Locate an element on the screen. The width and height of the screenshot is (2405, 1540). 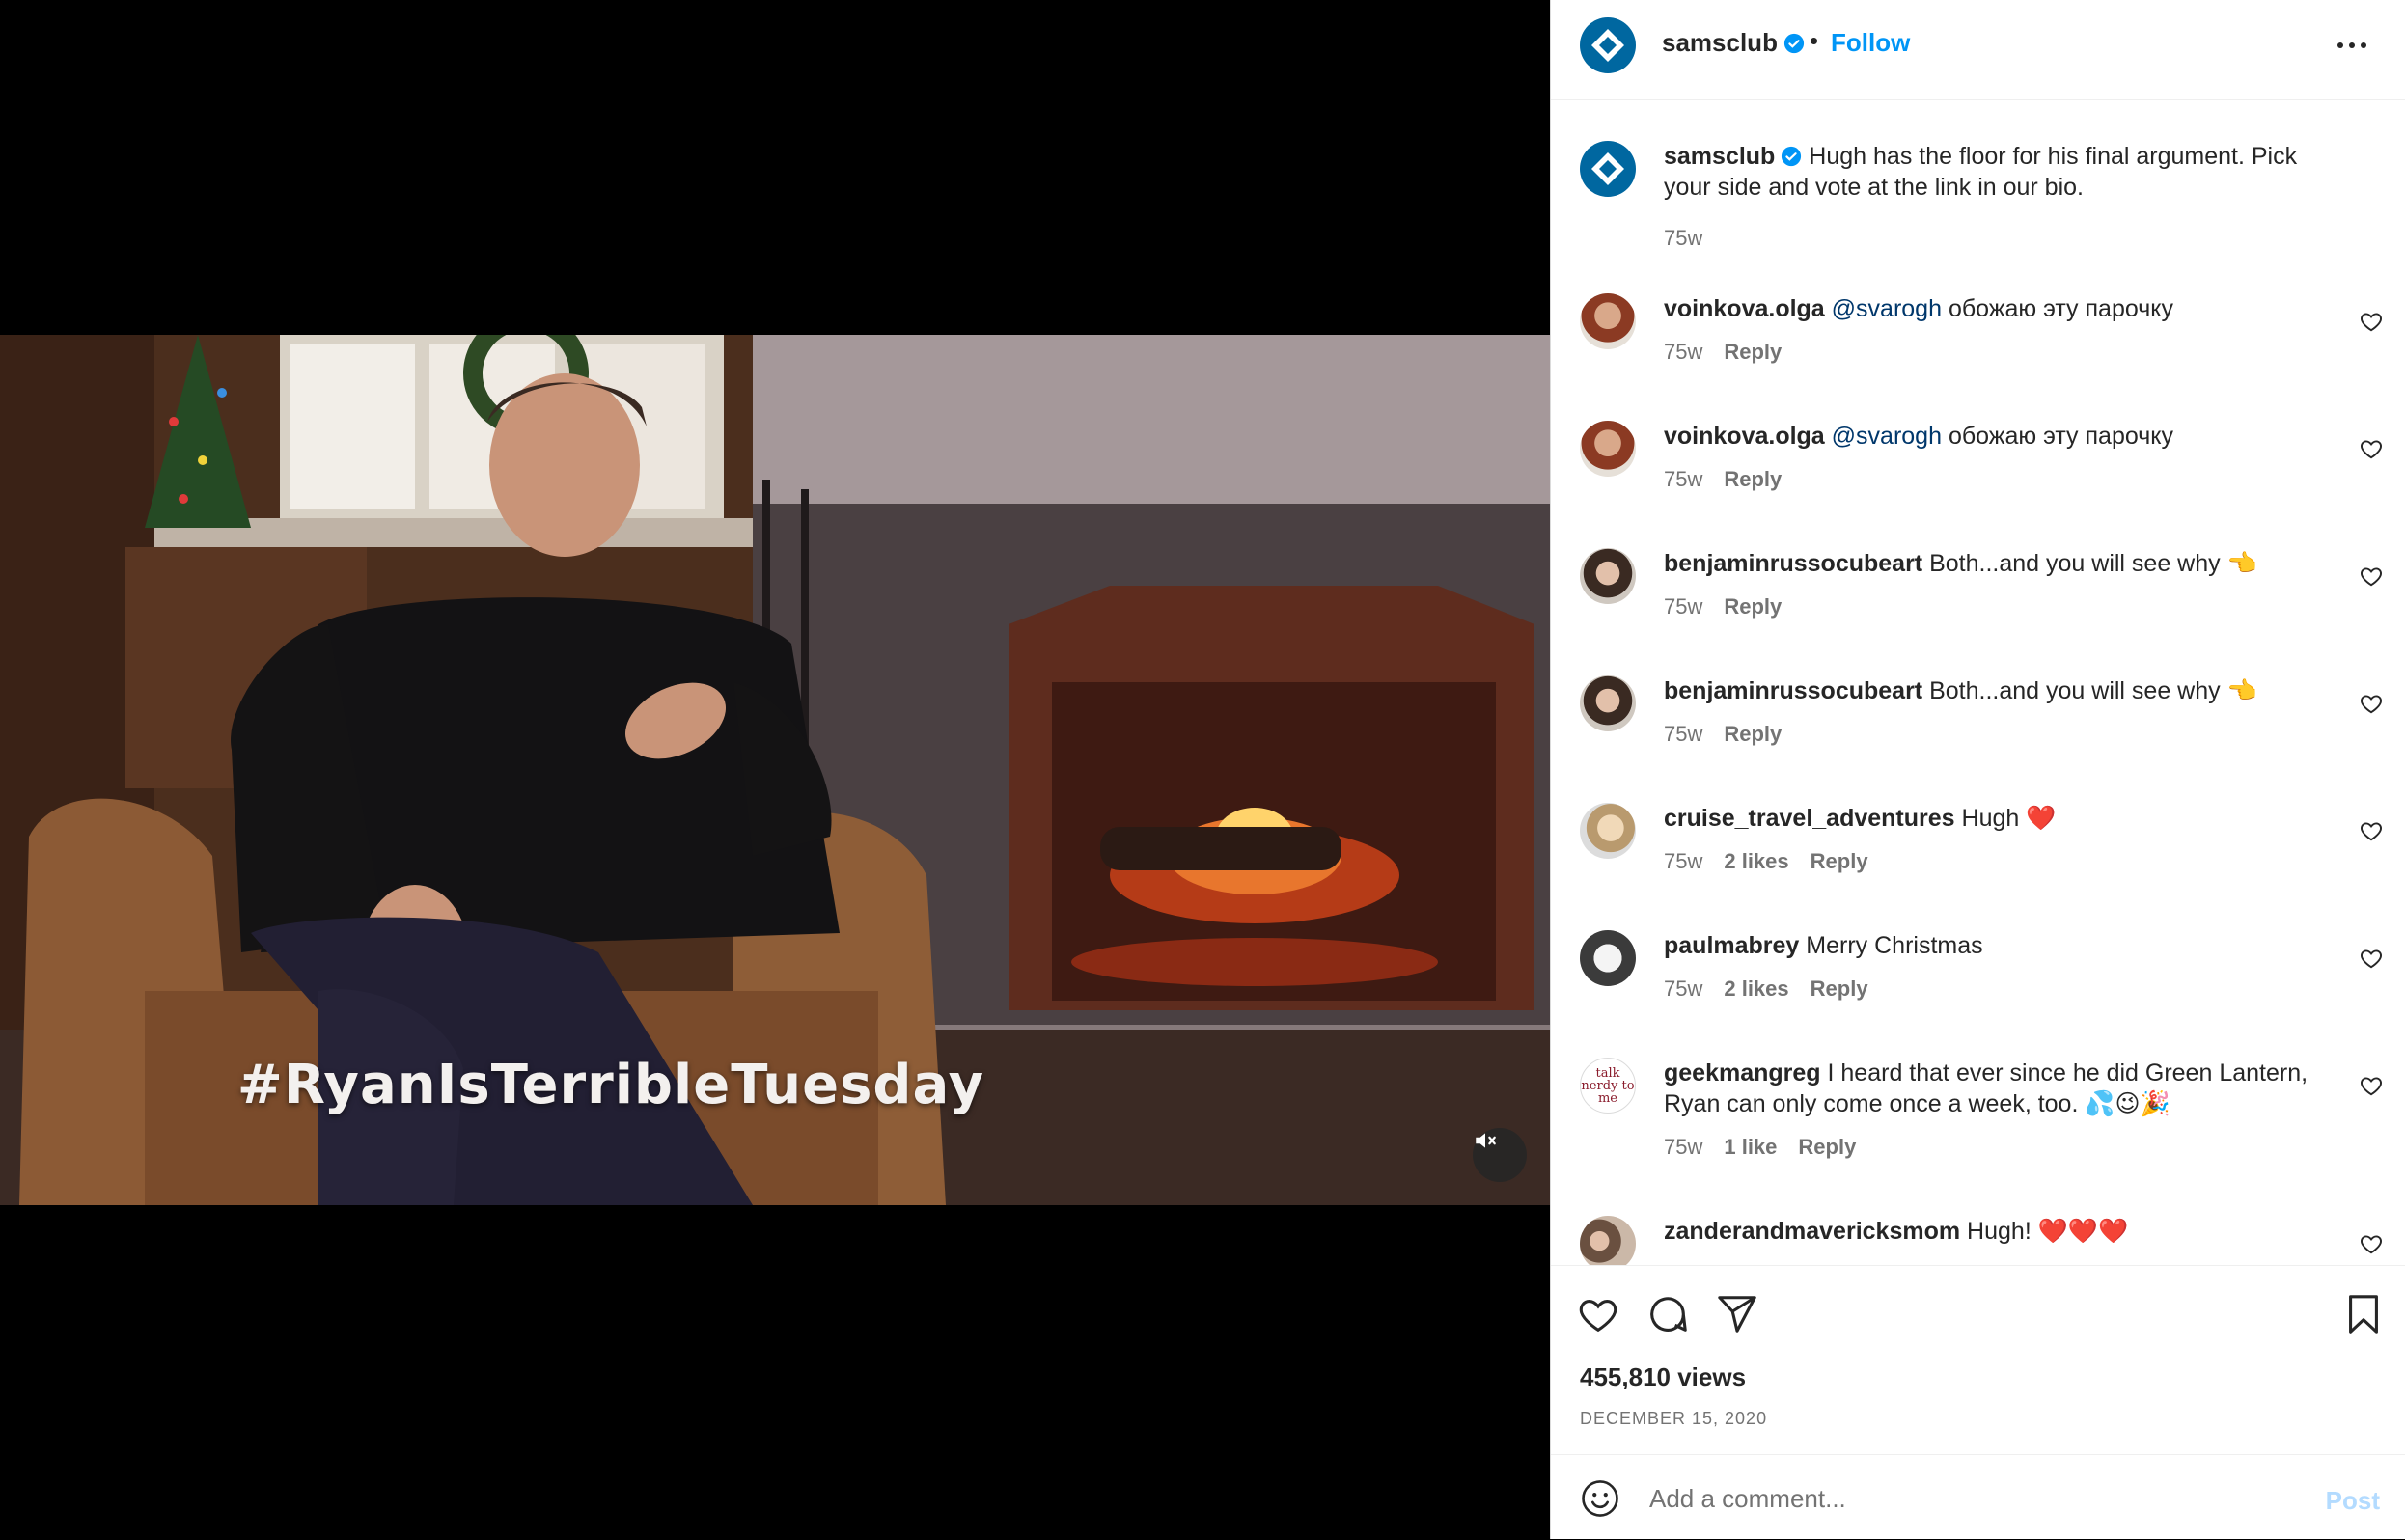
comment-body: paulmabrey Merry Christmas is located at coordinates (2000, 945).